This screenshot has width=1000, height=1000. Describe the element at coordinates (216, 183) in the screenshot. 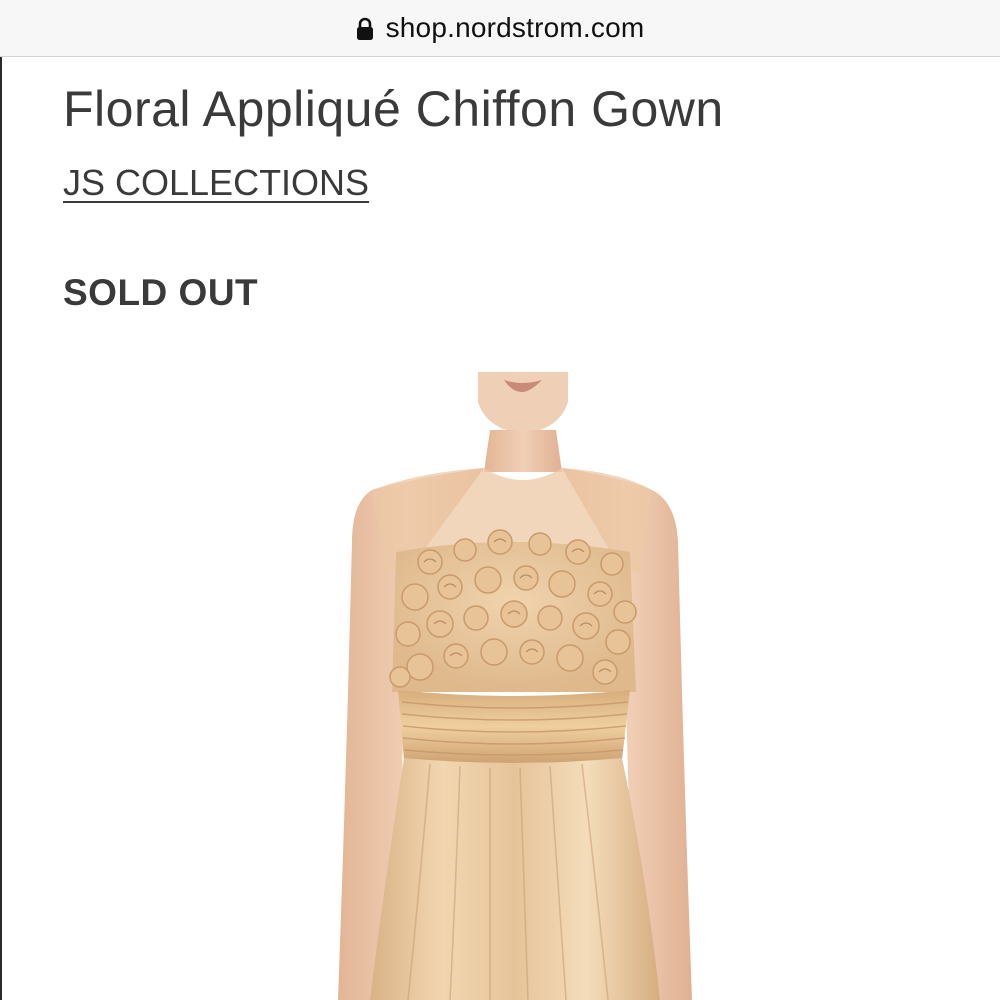

I see `brand-link: JS COLLECTIONS` at that location.